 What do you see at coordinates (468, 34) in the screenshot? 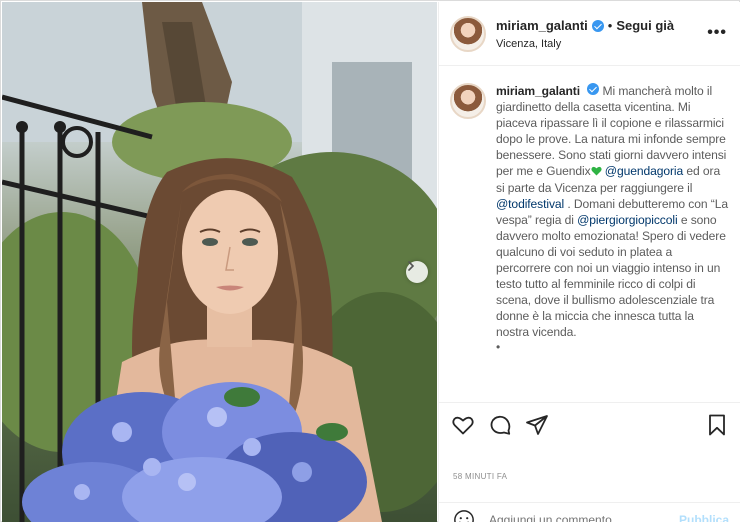
I see `author-avatar` at bounding box center [468, 34].